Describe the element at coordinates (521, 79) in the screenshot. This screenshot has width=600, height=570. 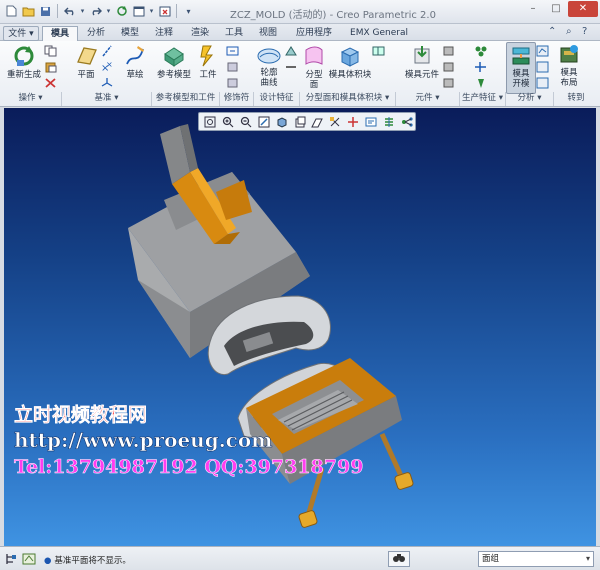
I see `mold-open-label: 模具 开模` at that location.